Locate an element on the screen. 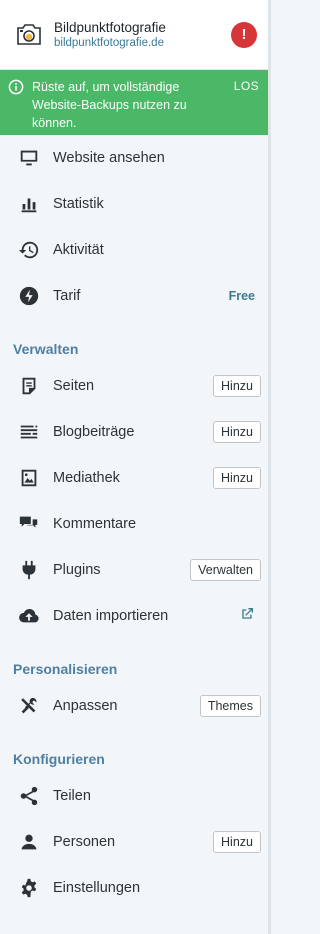 Image resolution: width=320 pixels, height=934 pixels. site-title: Bildpunktfotografie is located at coordinates (110, 27).